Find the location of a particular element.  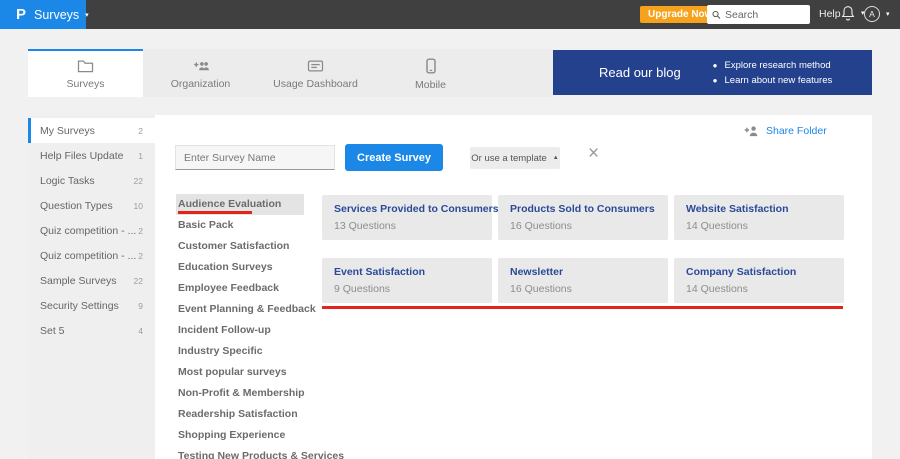

blog-banner-title: Read our blog is located at coordinates (640, 72).